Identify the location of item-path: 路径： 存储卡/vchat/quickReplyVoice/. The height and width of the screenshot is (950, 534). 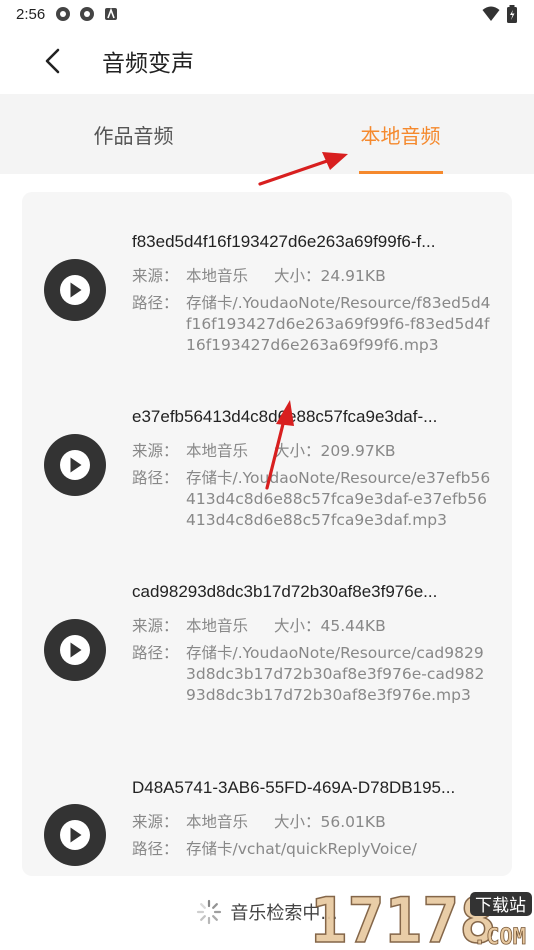
(317, 849).